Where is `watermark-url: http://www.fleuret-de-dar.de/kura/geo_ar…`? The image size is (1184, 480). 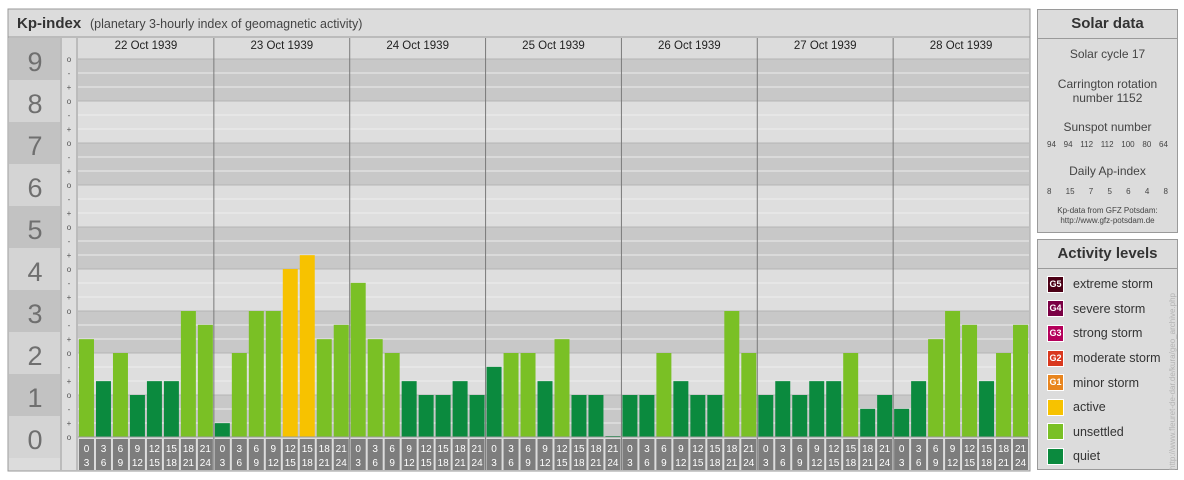 watermark-url: http://www.fleuret-de-dar.de/kura/geo_ar… is located at coordinates (1172, 381).